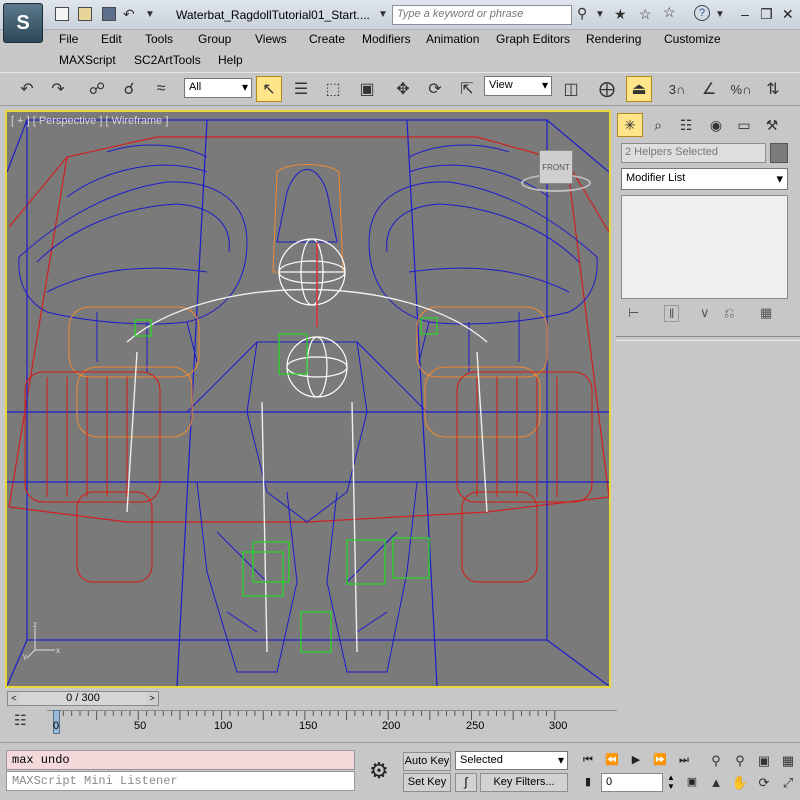 The height and width of the screenshot is (800, 800). I want to click on keyboard-shortcut-override-icon: ⏏, so click(639, 89).